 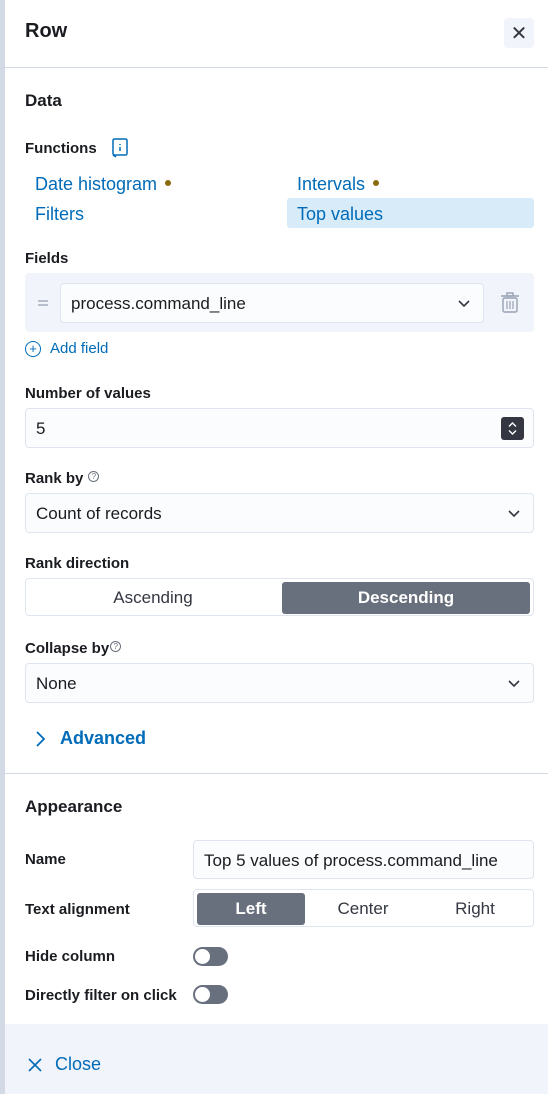 What do you see at coordinates (43, 100) in the screenshot?
I see `data-section-title: Data` at bounding box center [43, 100].